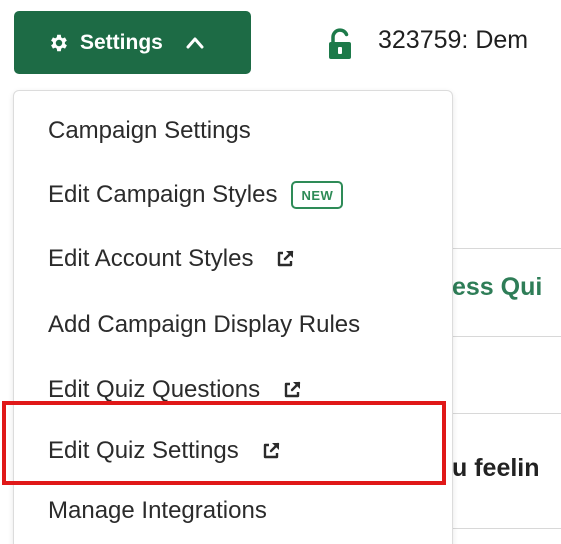 This screenshot has height=544, width=561. I want to click on settings-button-label: Settings, so click(121, 42).